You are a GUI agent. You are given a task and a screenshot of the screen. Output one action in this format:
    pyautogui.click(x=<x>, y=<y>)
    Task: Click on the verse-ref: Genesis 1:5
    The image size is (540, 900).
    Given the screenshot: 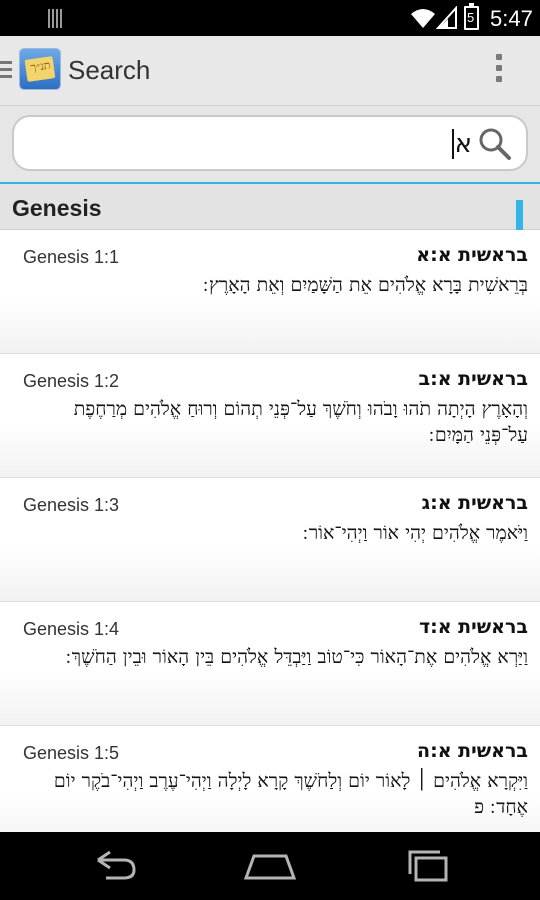 What is the action you would take?
    pyautogui.click(x=71, y=753)
    